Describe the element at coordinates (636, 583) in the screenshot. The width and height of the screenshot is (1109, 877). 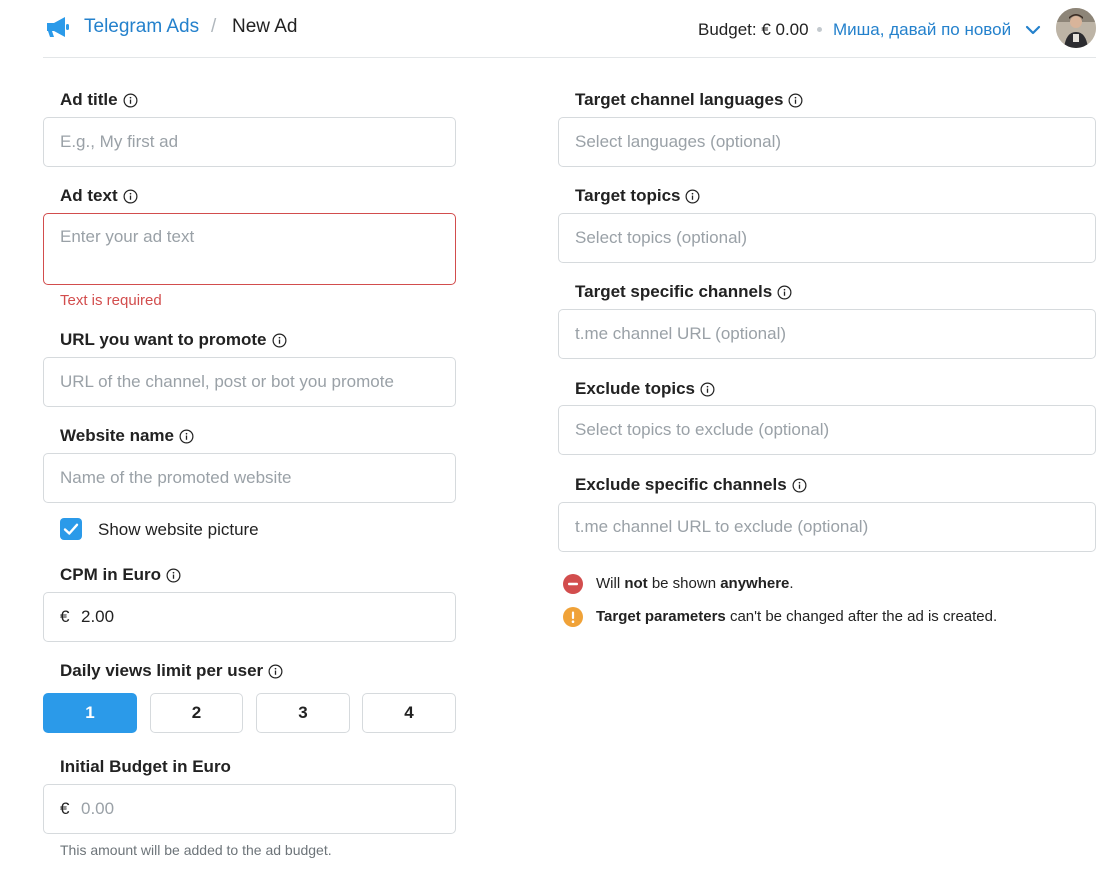
I see `note-emphasis: not` at that location.